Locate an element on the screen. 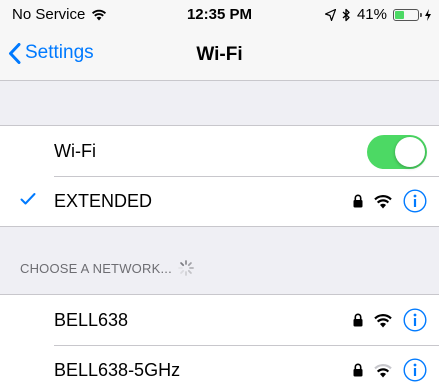  status-bar: No Service 12:35 PM 41% is located at coordinates (219, 15).